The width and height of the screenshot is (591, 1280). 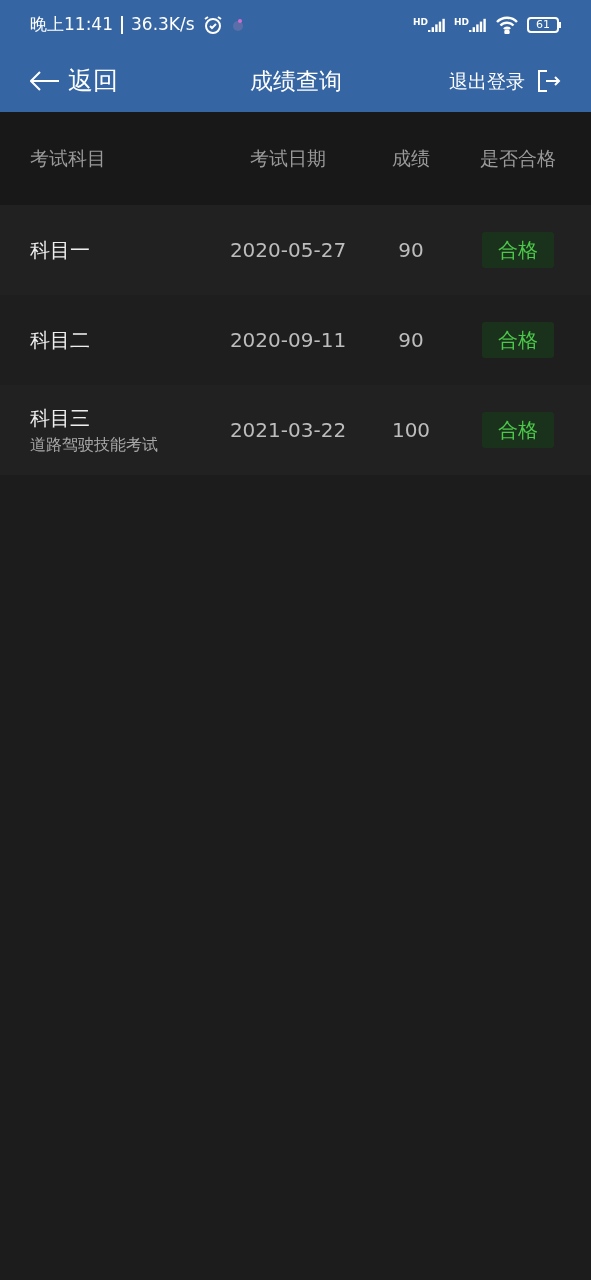 What do you see at coordinates (163, 25) in the screenshot?
I see `network-speed: 36.3K/s` at bounding box center [163, 25].